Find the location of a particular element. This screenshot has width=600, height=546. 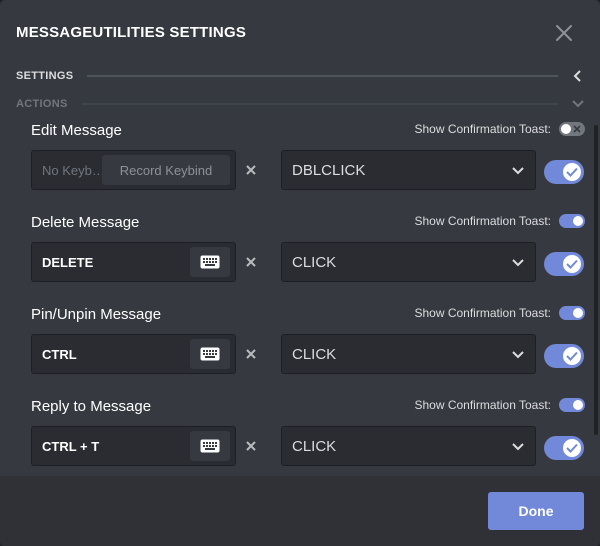

section-actions: ACTIONS is located at coordinates (300, 104).